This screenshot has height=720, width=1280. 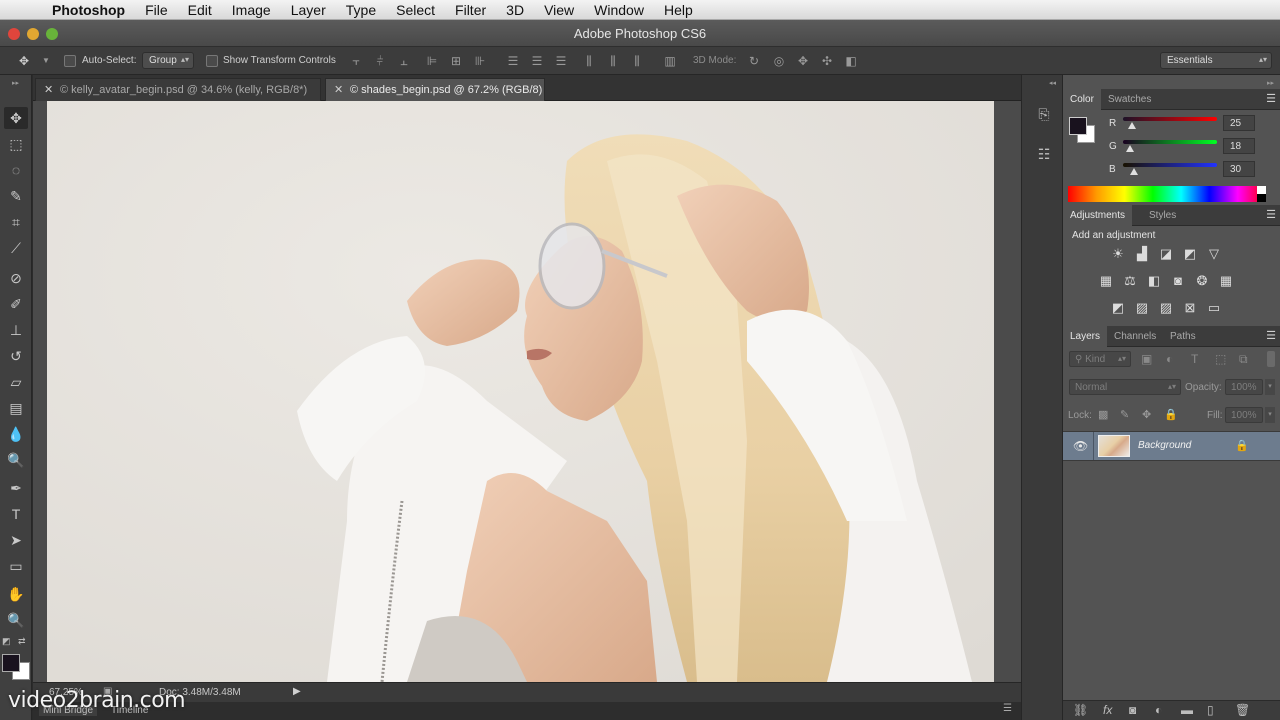 What do you see at coordinates (297, 691) in the screenshot?
I see `status-menu-arrow-icon: ▶` at bounding box center [297, 691].